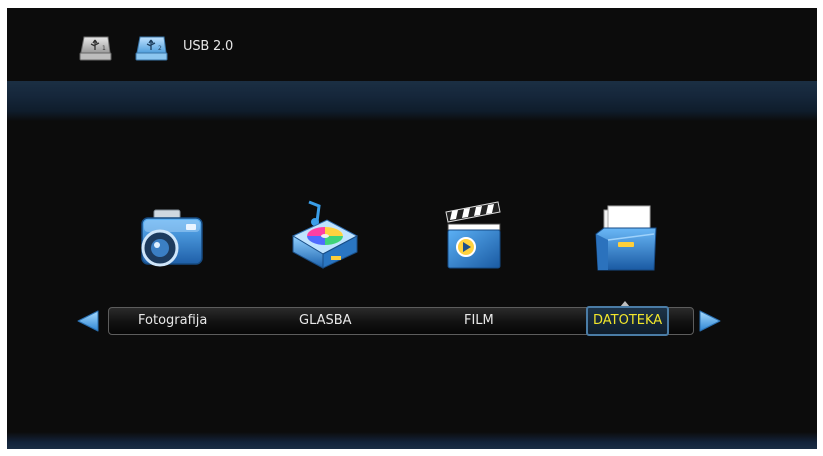  I want to click on folder-files-icon, so click(625, 240).